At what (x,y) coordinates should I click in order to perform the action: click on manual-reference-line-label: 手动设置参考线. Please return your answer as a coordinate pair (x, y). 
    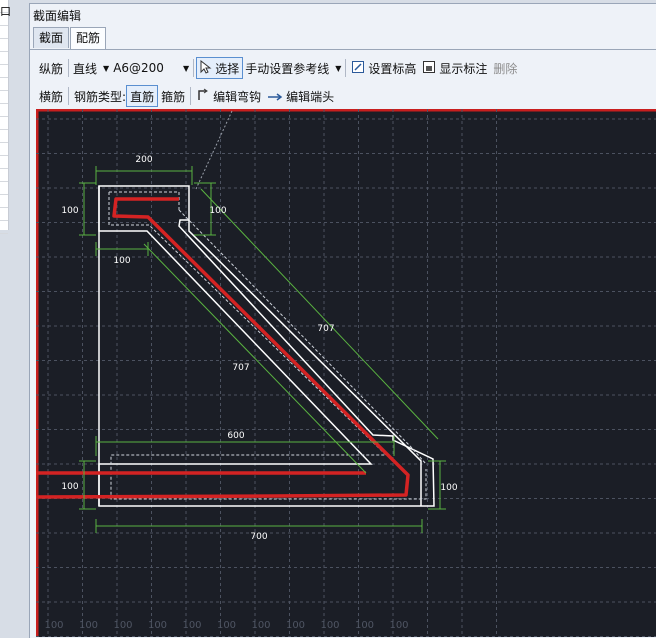
    Looking at the image, I should click on (287, 68).